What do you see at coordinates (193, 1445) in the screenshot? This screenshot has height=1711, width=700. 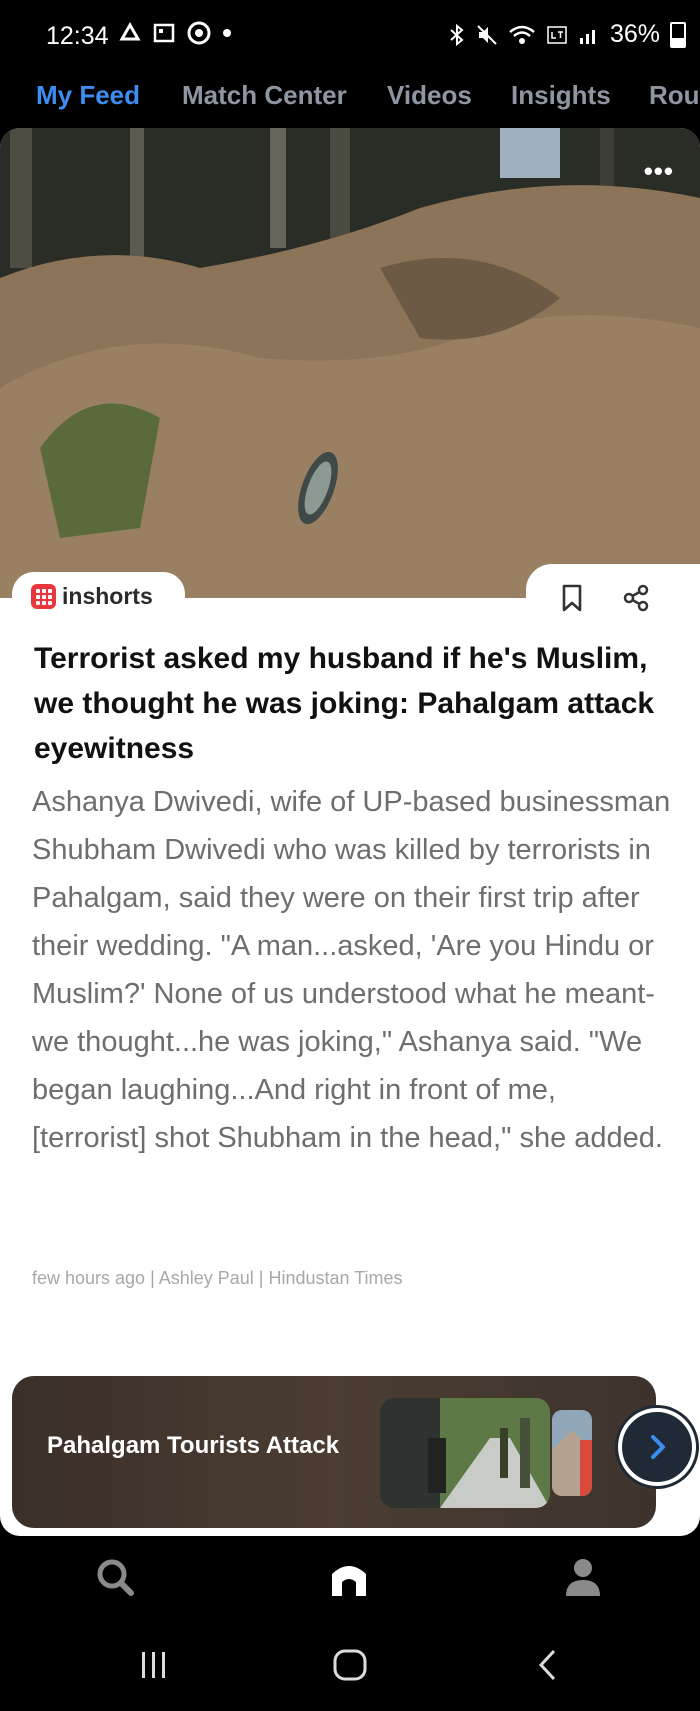 I see `topic-title: Pahalgam Tourists Attack` at bounding box center [193, 1445].